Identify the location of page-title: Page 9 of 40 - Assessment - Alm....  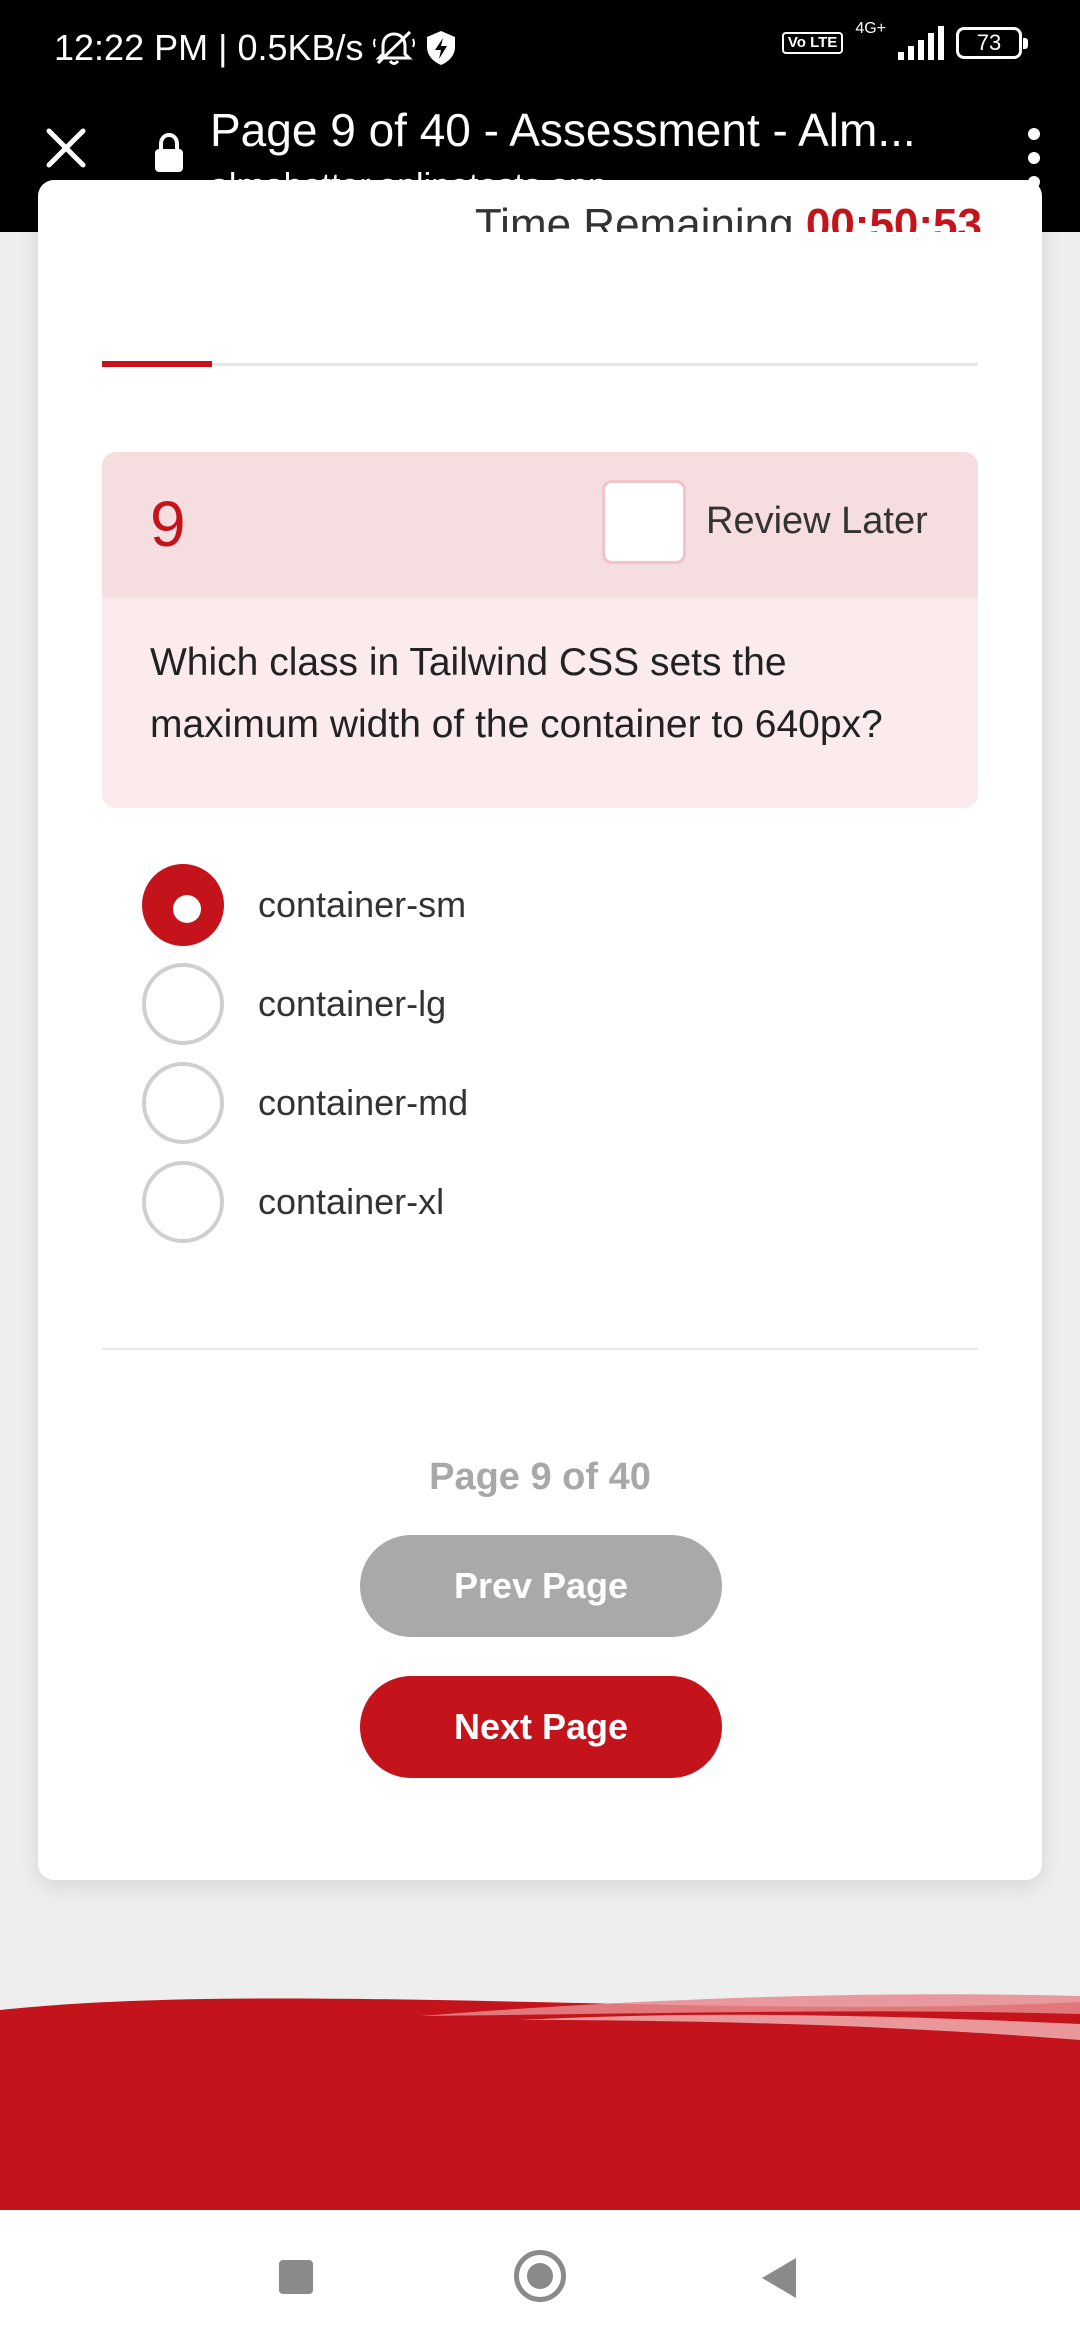
(563, 130).